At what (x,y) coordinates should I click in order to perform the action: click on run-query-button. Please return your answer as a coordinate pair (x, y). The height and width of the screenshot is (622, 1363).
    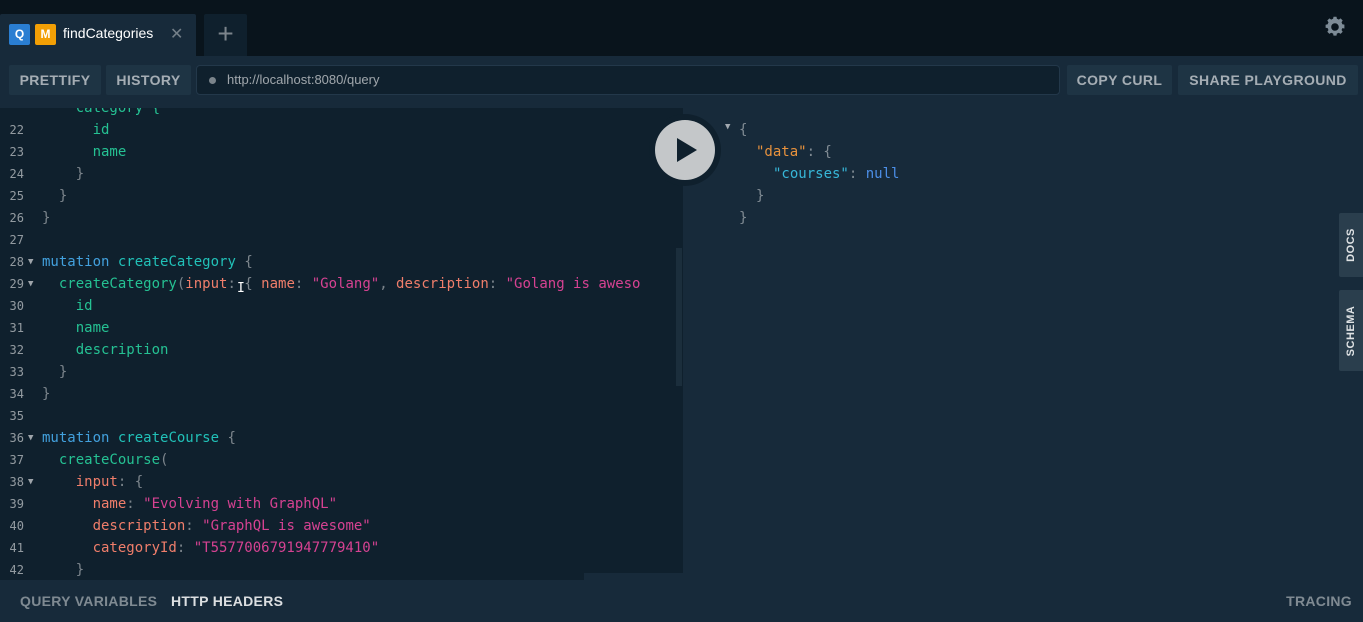
    Looking at the image, I should click on (685, 150).